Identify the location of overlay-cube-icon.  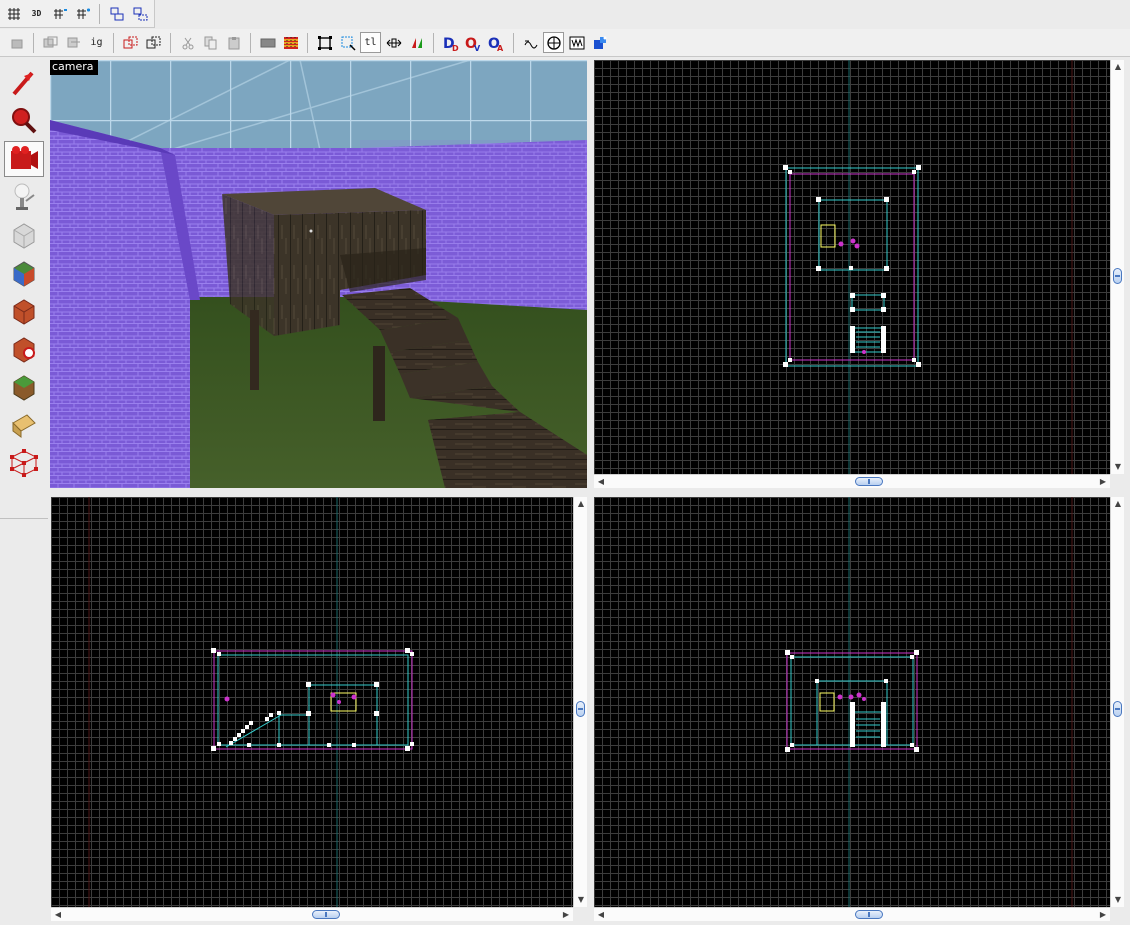
(24, 388).